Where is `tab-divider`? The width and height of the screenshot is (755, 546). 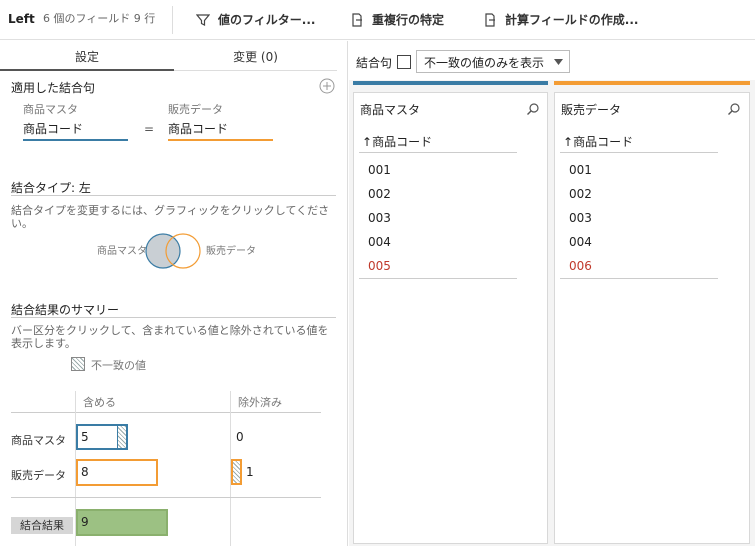
tab-divider is located at coordinates (255, 70).